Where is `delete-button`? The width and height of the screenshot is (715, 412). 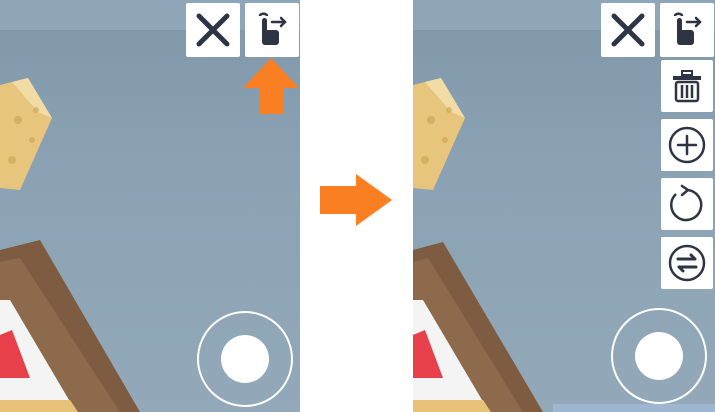 delete-button is located at coordinates (687, 86).